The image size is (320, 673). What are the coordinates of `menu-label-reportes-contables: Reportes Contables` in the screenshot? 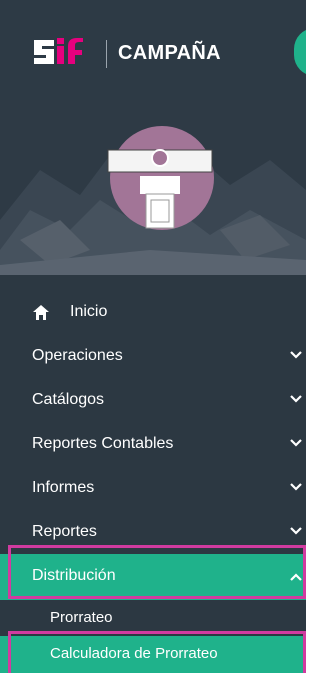 It's located at (103, 443).